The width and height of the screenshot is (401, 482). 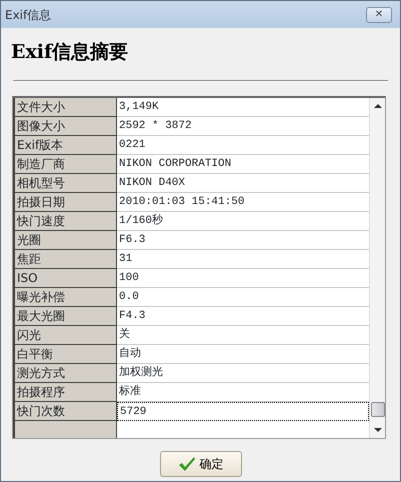 I want to click on row-label: 快门速度, so click(x=65, y=221).